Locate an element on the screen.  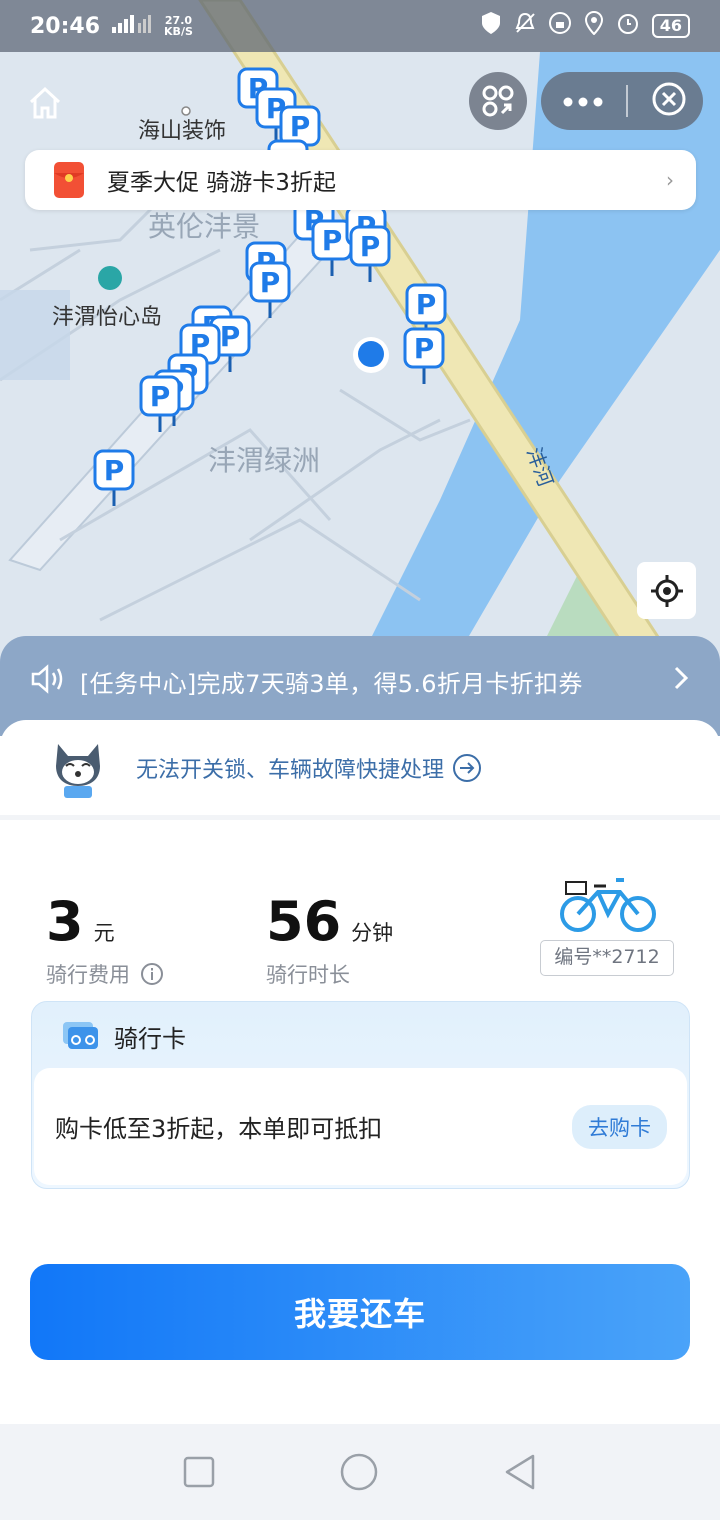
location-pin-icon is located at coordinates (594, 25).